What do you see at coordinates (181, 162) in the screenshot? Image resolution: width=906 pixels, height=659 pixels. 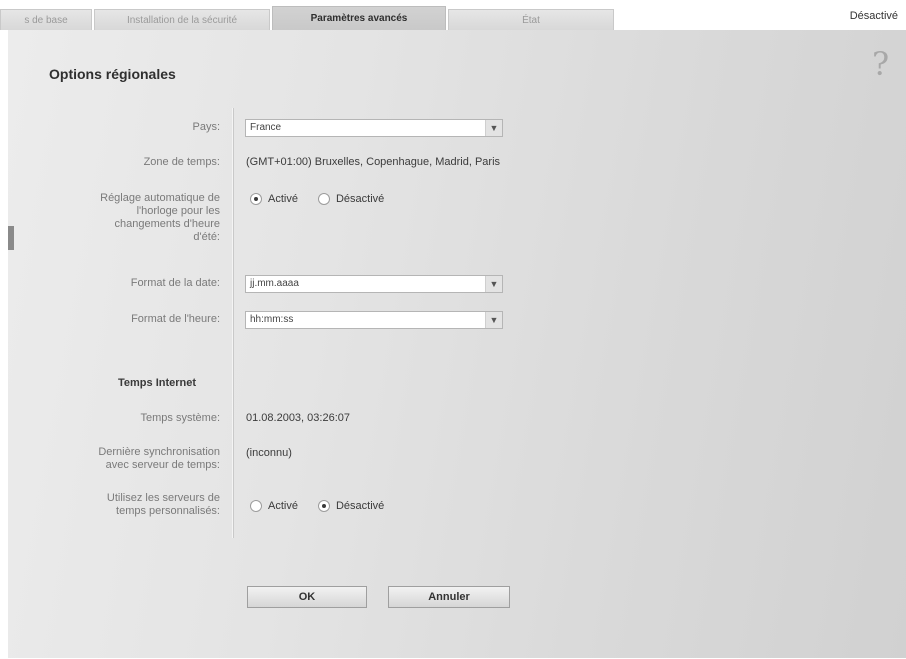 I see `timezone-label: Zone de temps:` at bounding box center [181, 162].